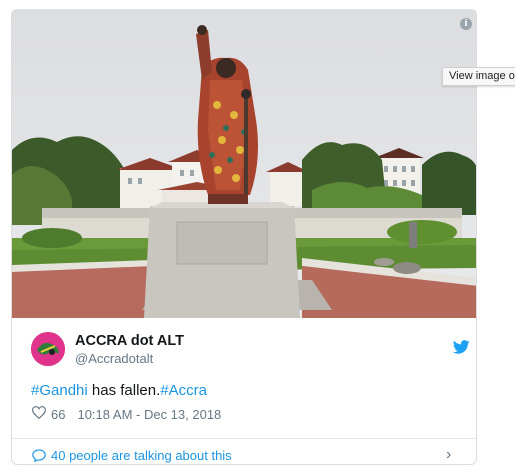 This screenshot has width=515, height=475. What do you see at coordinates (183, 390) in the screenshot?
I see `hashtag-accra-link: #Accra` at bounding box center [183, 390].